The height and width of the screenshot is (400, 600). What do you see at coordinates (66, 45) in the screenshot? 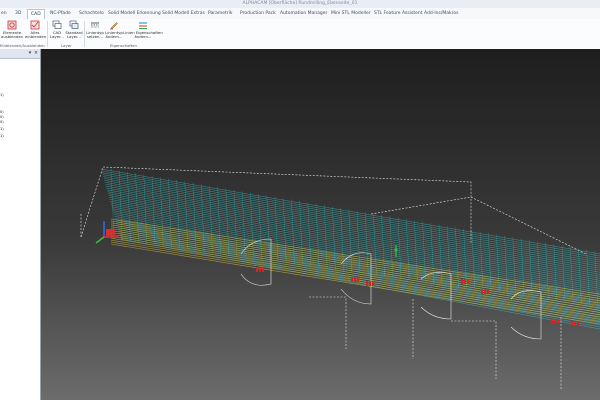
I see `group-label-layer: Layer` at bounding box center [66, 45].